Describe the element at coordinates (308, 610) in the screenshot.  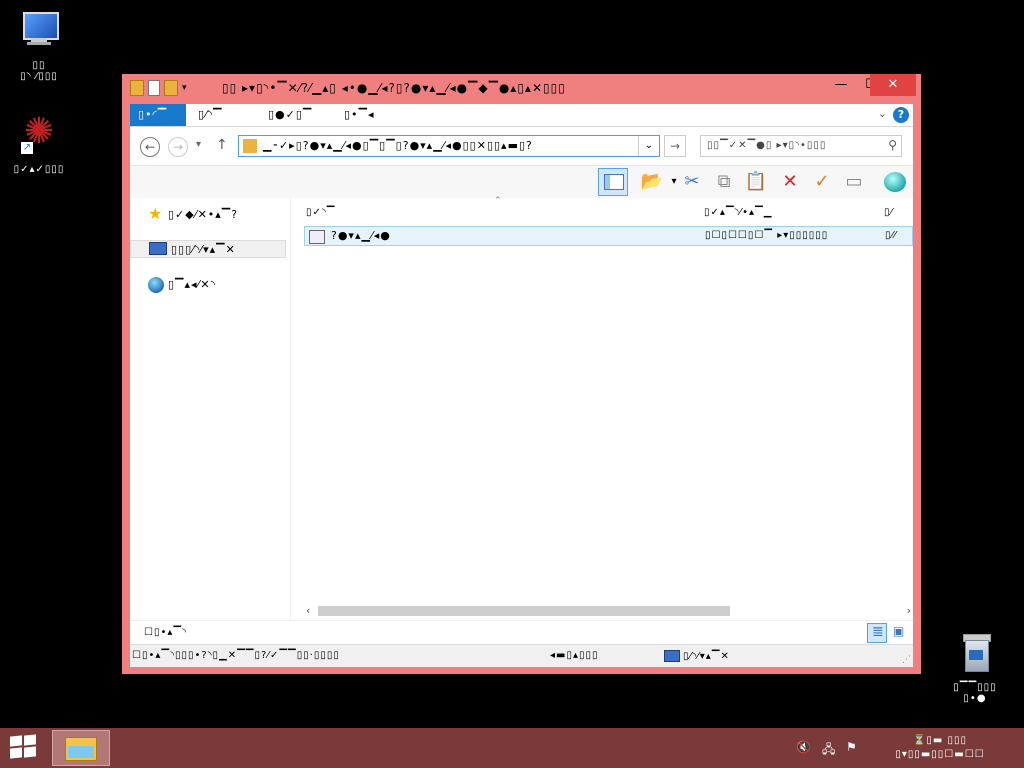
I see `scroll-left-icon: ‹` at that location.